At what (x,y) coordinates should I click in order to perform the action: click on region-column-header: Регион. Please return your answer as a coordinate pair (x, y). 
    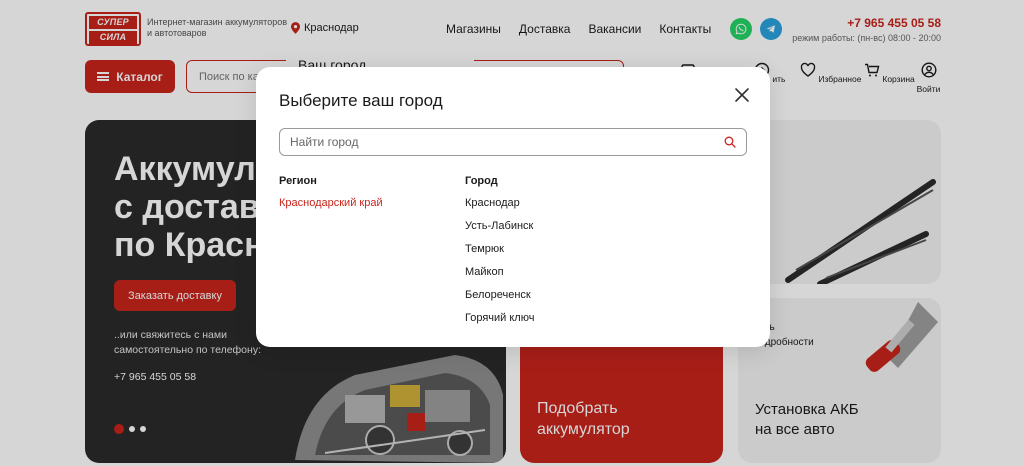
    Looking at the image, I should click on (298, 181).